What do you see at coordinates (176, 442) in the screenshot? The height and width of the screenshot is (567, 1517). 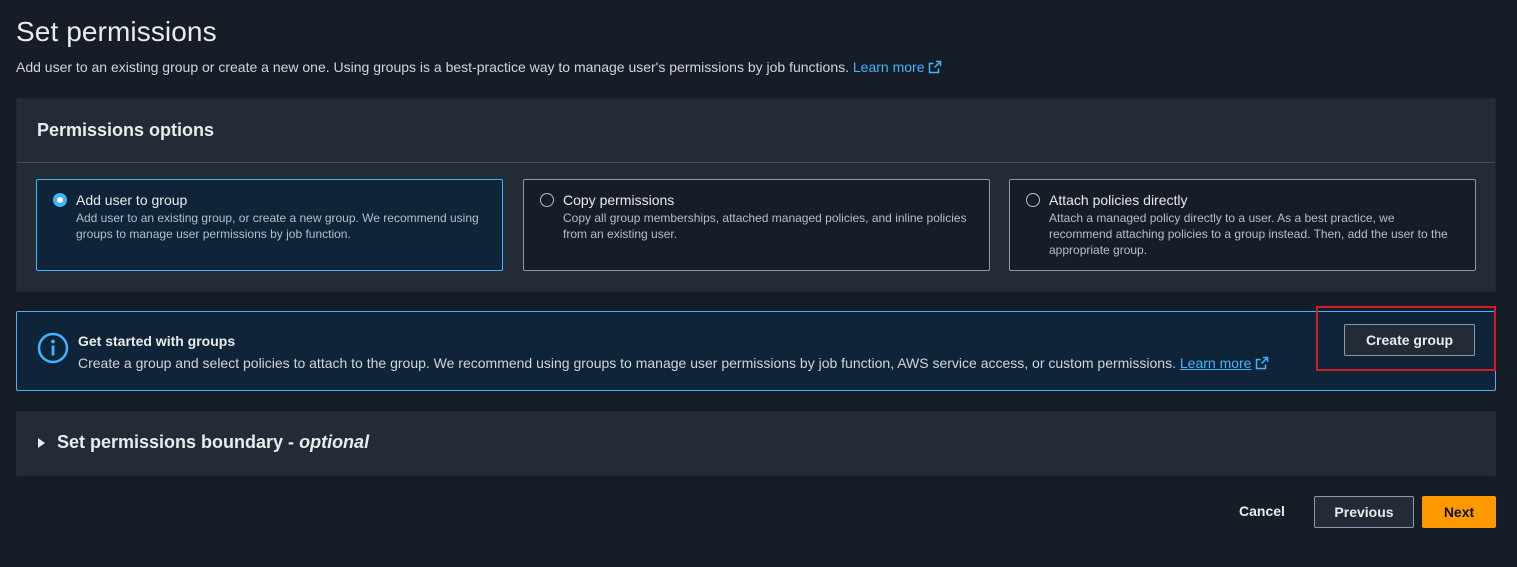 I see `boundary-title-text: Set permissions boundary -` at bounding box center [176, 442].